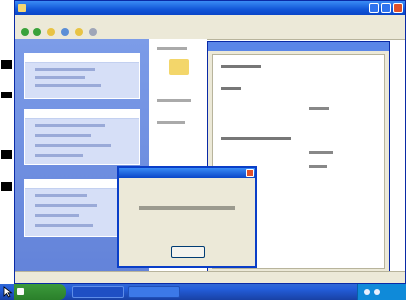 The width and height of the screenshot is (406, 300). What do you see at coordinates (210, 32) in the screenshot?
I see `toolbar` at bounding box center [210, 32].